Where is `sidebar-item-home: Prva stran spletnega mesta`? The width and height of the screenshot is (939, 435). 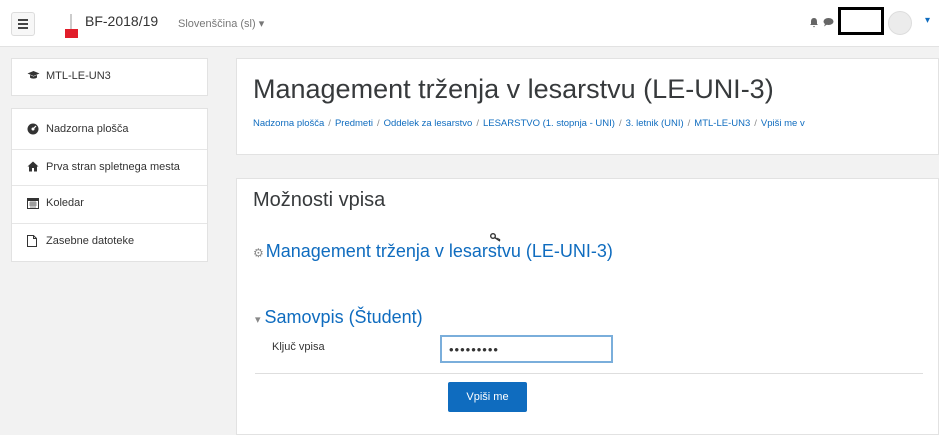
sidebar-item-home: Prva stran spletnega mesta is located at coordinates (109, 168).